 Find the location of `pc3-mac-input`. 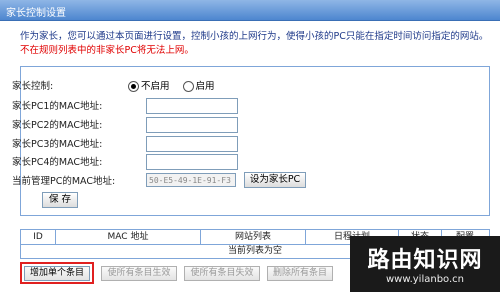

pc3-mac-input is located at coordinates (192, 144).